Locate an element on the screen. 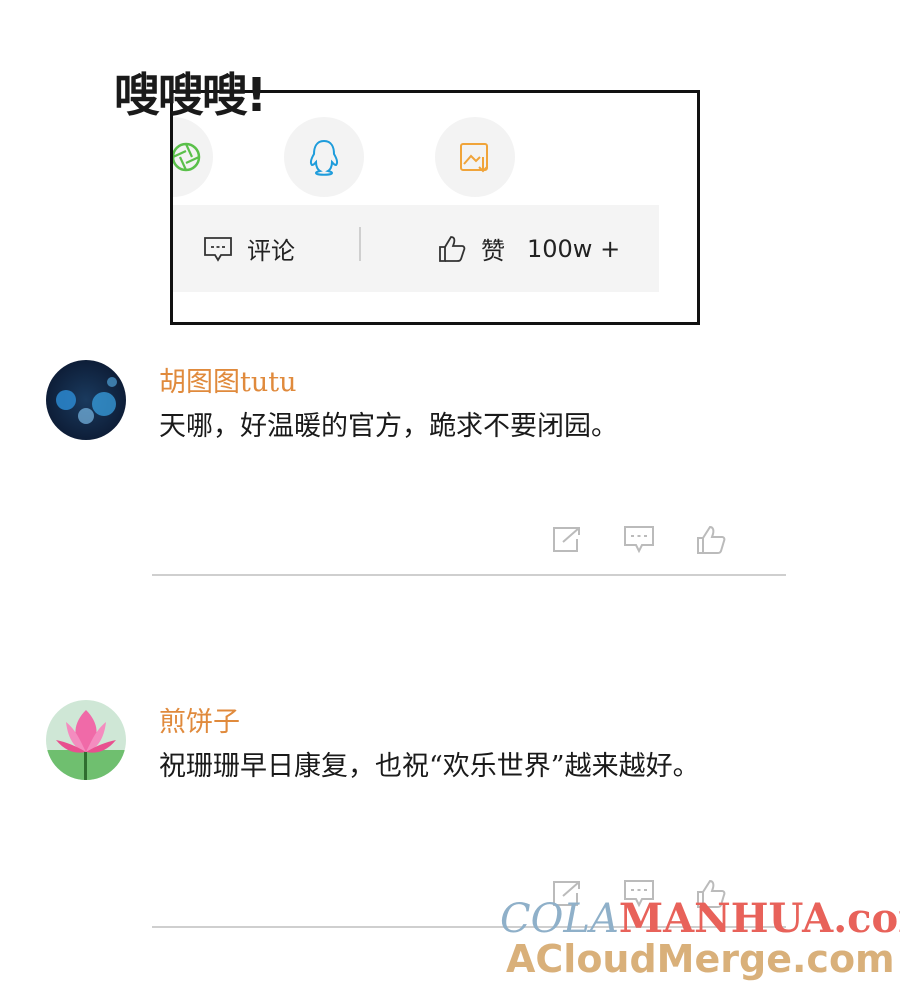 The height and width of the screenshot is (987, 900). like-label: 赞 is located at coordinates (493, 251).